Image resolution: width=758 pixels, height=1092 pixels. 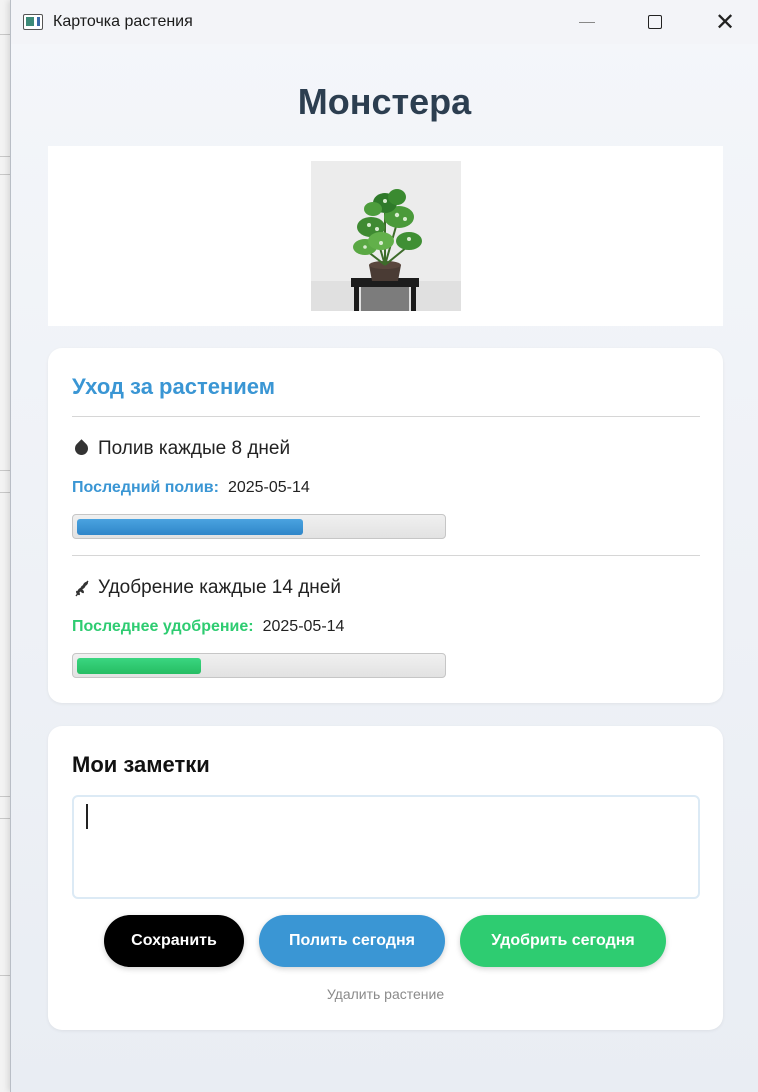 I want to click on app-icon, so click(x=33, y=22).